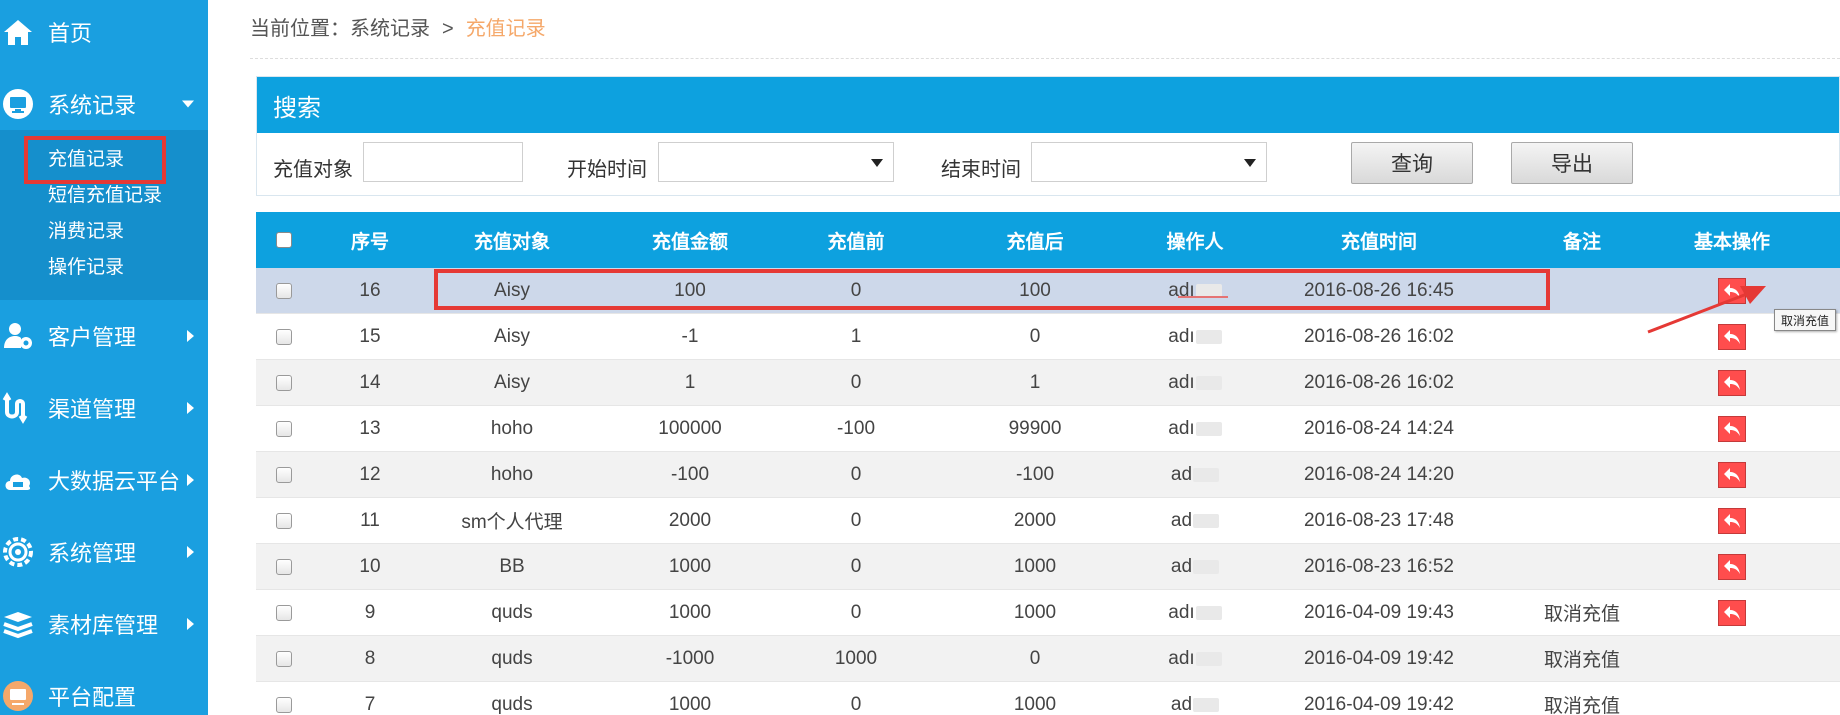 This screenshot has width=1840, height=715. I want to click on nav-item-channels: 渠道管理, so click(104, 408).